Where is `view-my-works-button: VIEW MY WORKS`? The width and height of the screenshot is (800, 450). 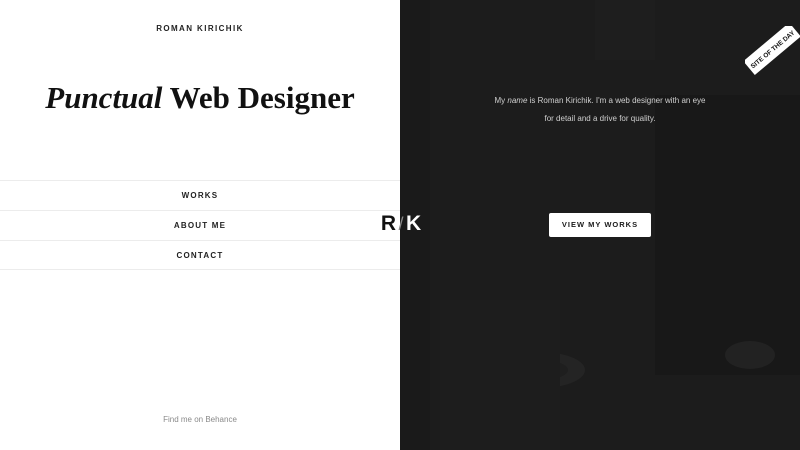 view-my-works-button: VIEW MY WORKS is located at coordinates (600, 225).